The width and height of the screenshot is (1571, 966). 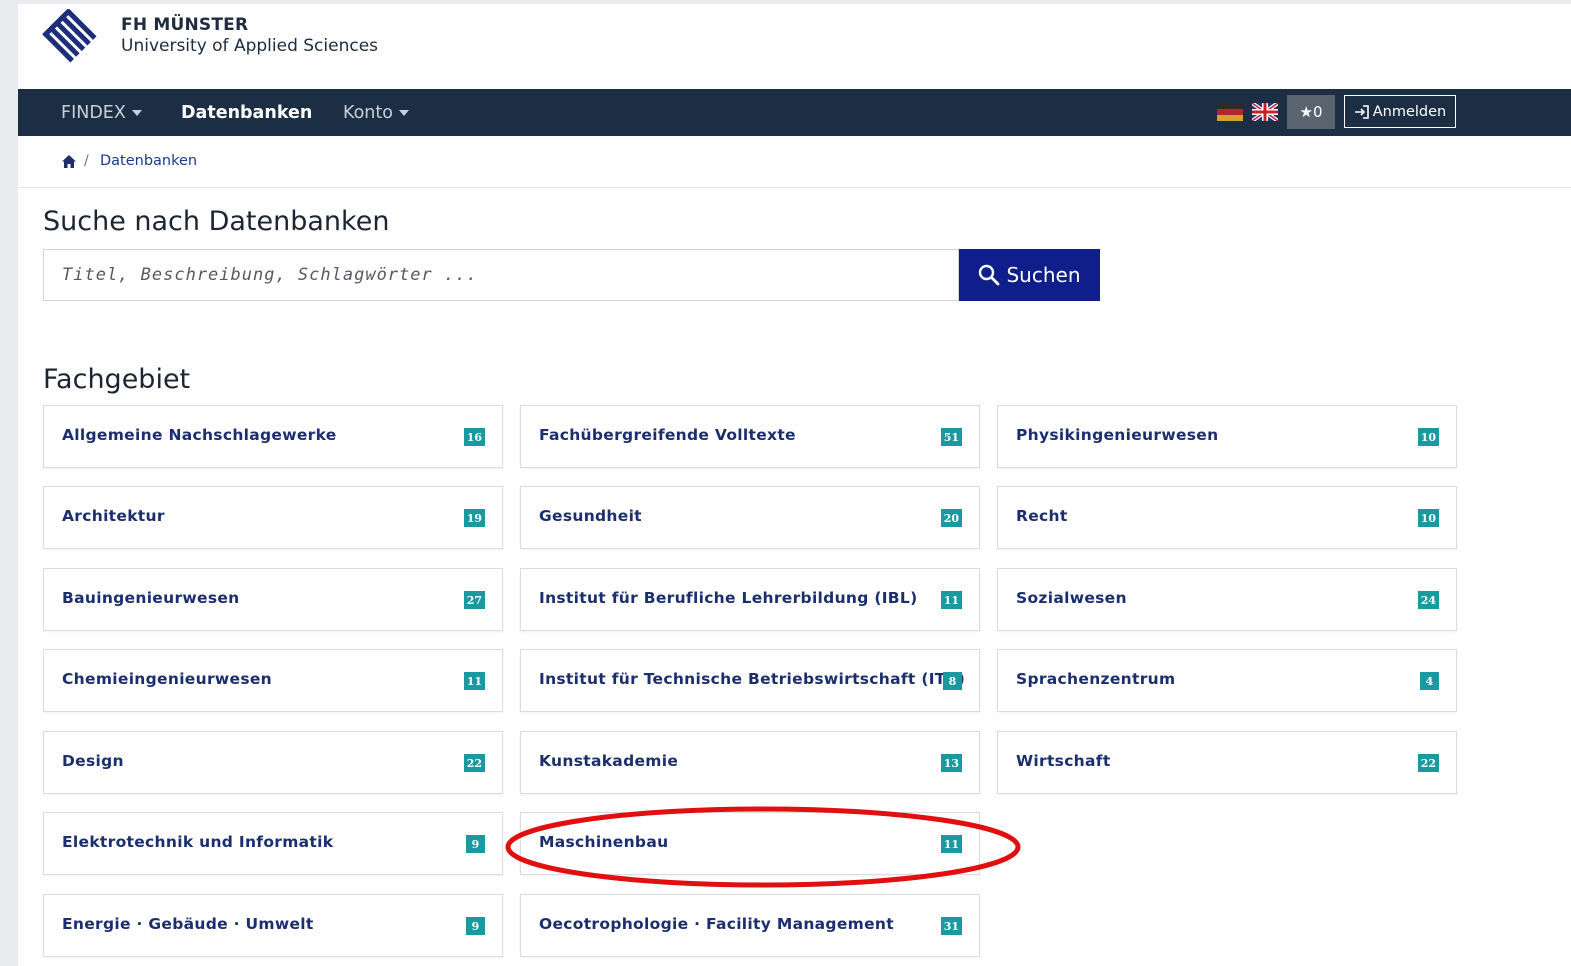 I want to click on subject-count-badge: 20, so click(x=951, y=518).